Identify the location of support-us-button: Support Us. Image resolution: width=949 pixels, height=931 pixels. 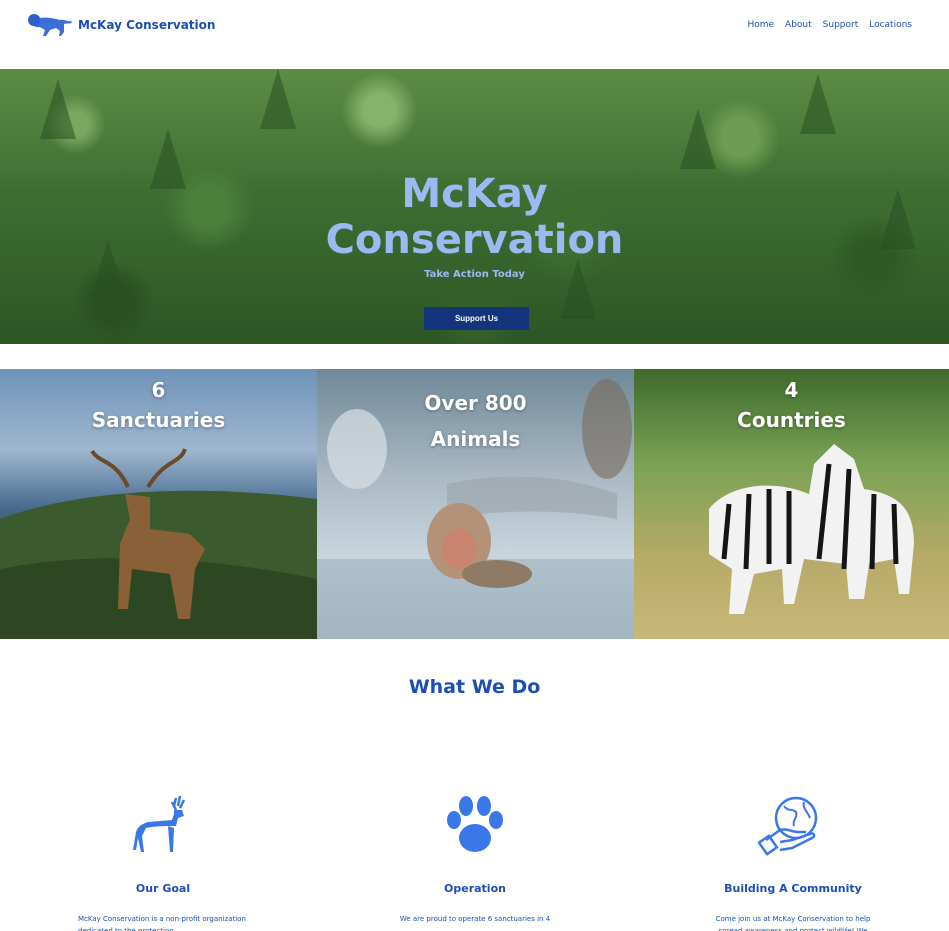
(476, 318).